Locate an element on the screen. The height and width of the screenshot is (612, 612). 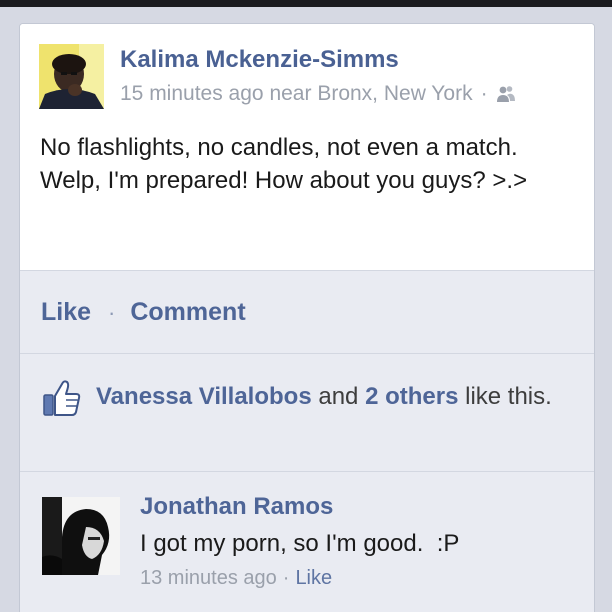
comment-time: 13 minutes ago is located at coordinates (208, 578).